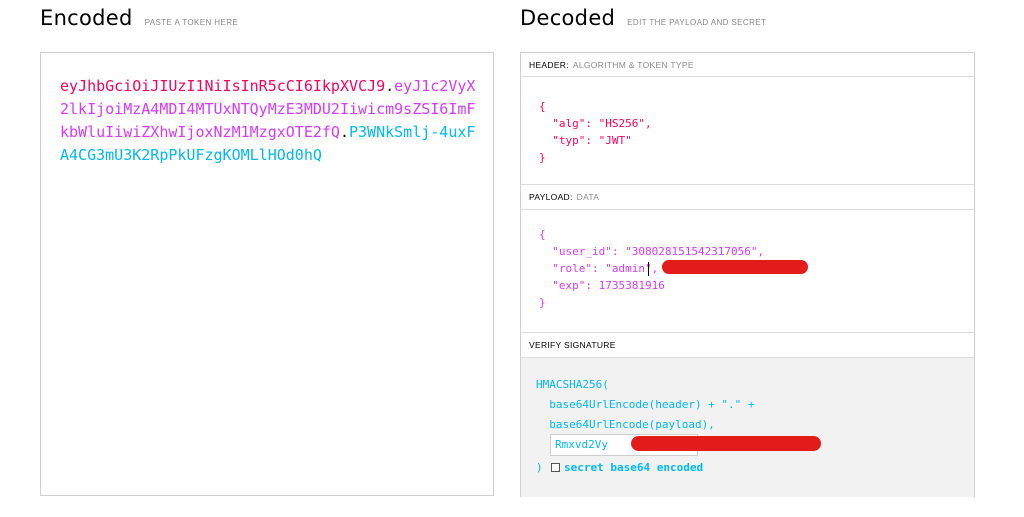  Describe the element at coordinates (747, 345) in the screenshot. I see `signature-section-title: VERIFY SIGNATURE` at that location.